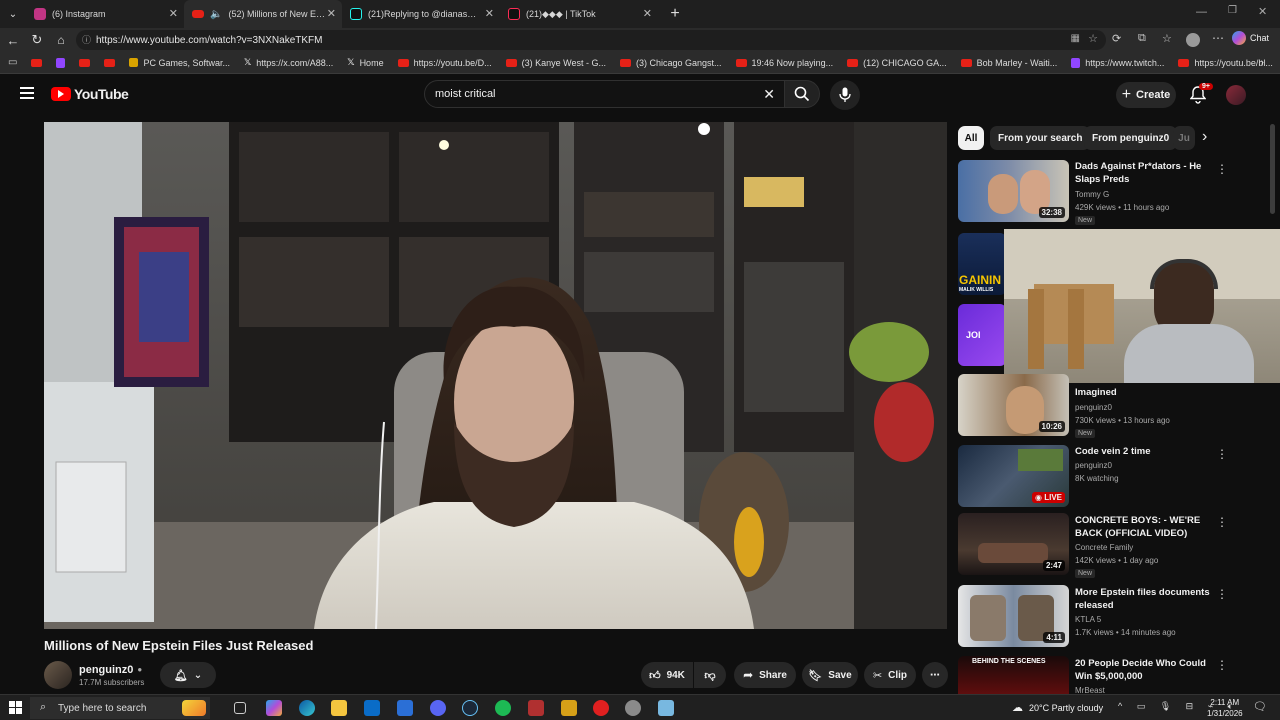 The height and width of the screenshot is (720, 1280). Describe the element at coordinates (37, 40) in the screenshot. I see `refresh-button: ↻` at that location.